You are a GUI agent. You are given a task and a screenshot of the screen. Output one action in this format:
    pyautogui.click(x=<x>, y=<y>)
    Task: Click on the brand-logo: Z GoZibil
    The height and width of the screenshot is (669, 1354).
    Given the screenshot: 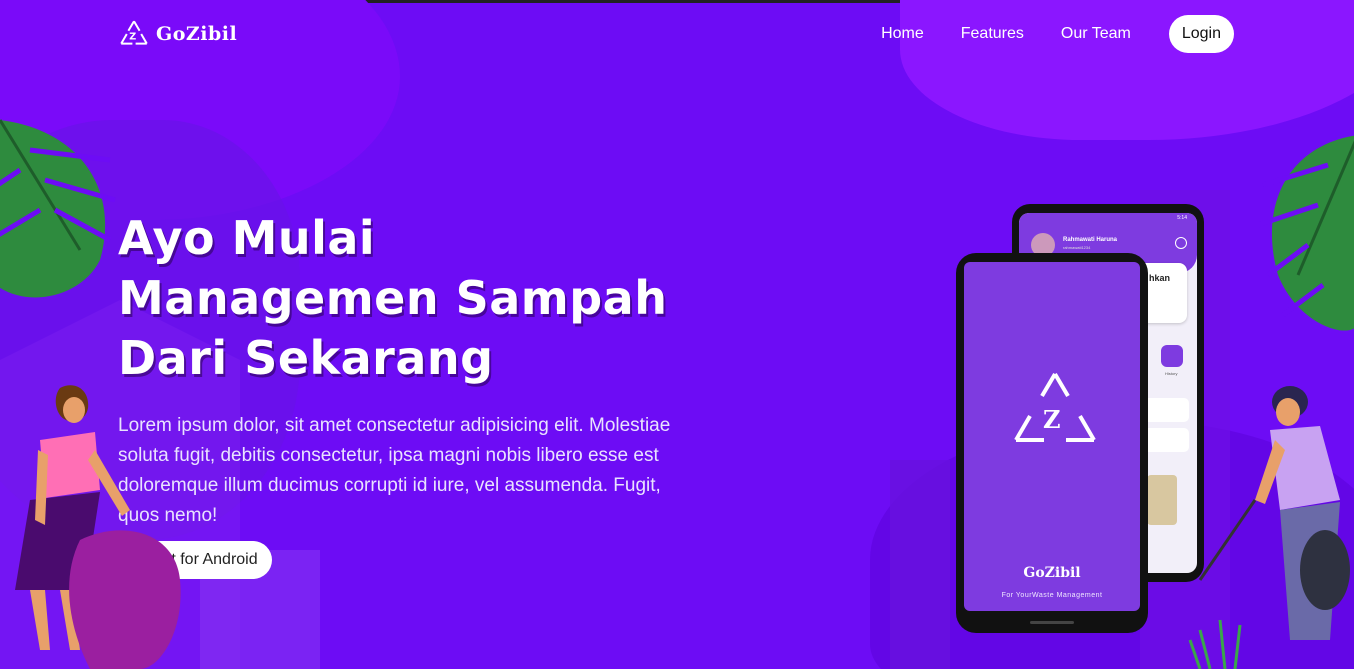 What is the action you would take?
    pyautogui.click(x=177, y=34)
    